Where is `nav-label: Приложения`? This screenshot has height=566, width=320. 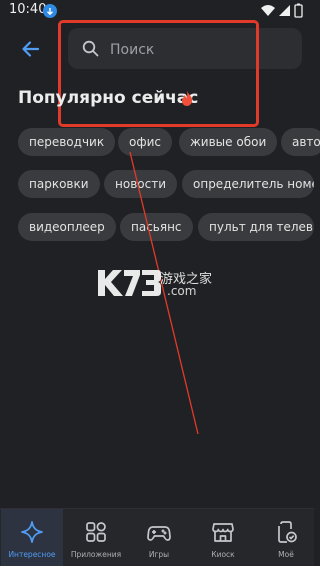
nav-label: Приложения is located at coordinates (96, 554).